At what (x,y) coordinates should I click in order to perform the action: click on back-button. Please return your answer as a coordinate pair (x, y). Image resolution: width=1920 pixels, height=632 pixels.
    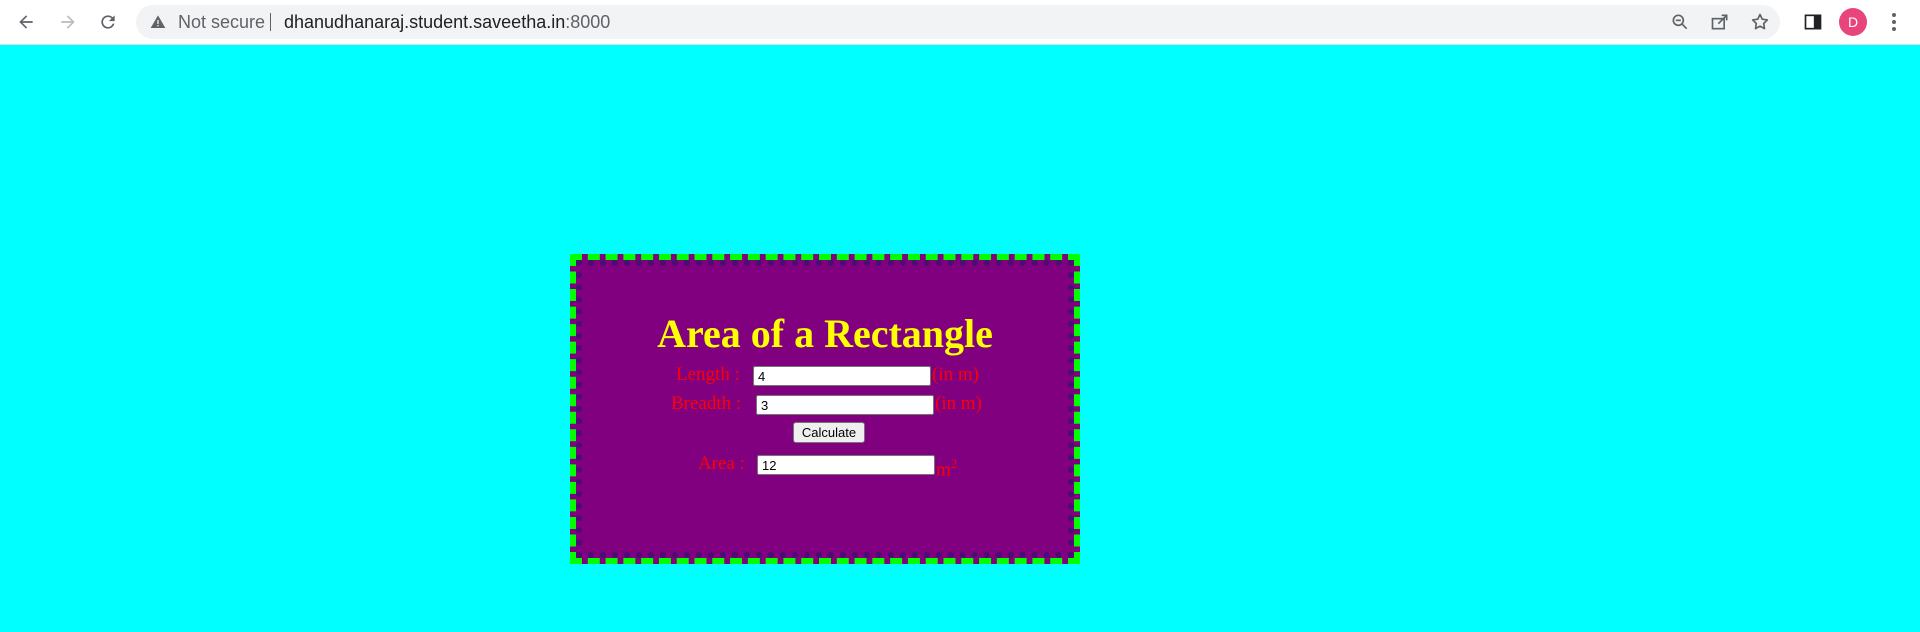
    Looking at the image, I should click on (26, 22).